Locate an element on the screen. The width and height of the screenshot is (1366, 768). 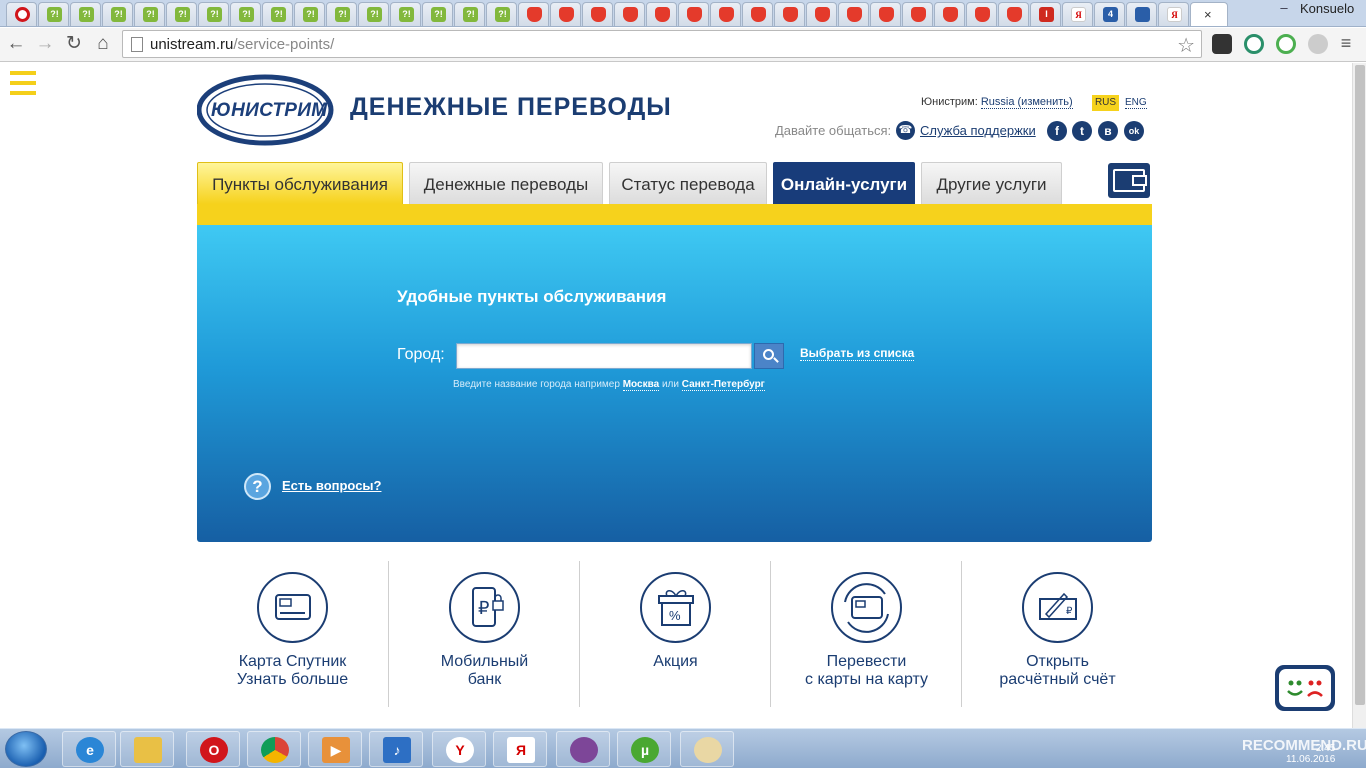
twitter-icon: t is located at coordinates (1082, 131).